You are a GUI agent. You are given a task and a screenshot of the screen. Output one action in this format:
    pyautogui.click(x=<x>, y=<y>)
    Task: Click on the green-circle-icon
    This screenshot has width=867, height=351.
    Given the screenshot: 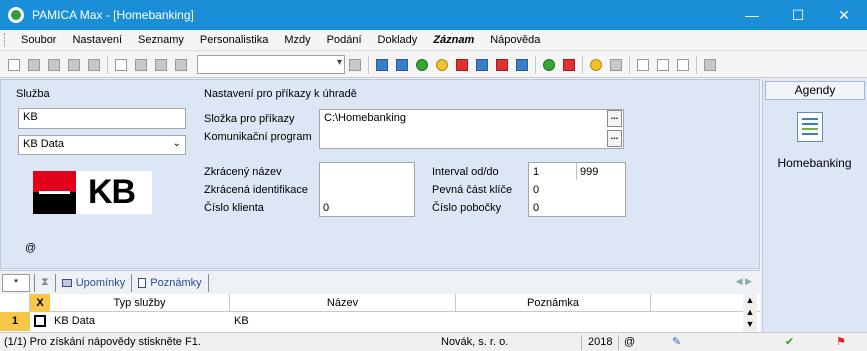 What is the action you would take?
    pyautogui.click(x=422, y=65)
    